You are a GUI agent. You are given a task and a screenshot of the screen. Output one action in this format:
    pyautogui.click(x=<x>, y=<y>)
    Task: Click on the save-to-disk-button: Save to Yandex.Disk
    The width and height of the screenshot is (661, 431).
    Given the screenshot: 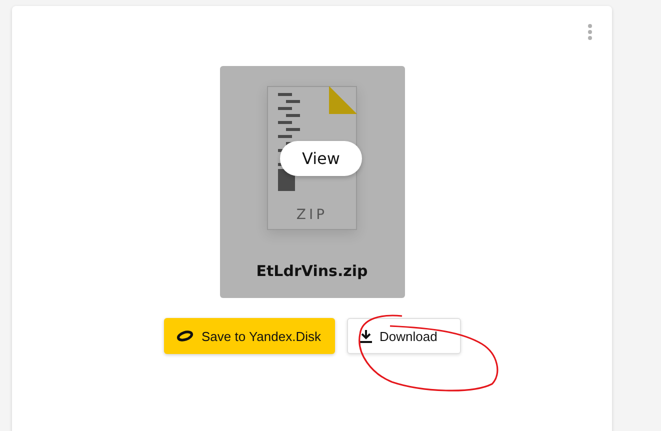 What is the action you would take?
    pyautogui.click(x=249, y=336)
    